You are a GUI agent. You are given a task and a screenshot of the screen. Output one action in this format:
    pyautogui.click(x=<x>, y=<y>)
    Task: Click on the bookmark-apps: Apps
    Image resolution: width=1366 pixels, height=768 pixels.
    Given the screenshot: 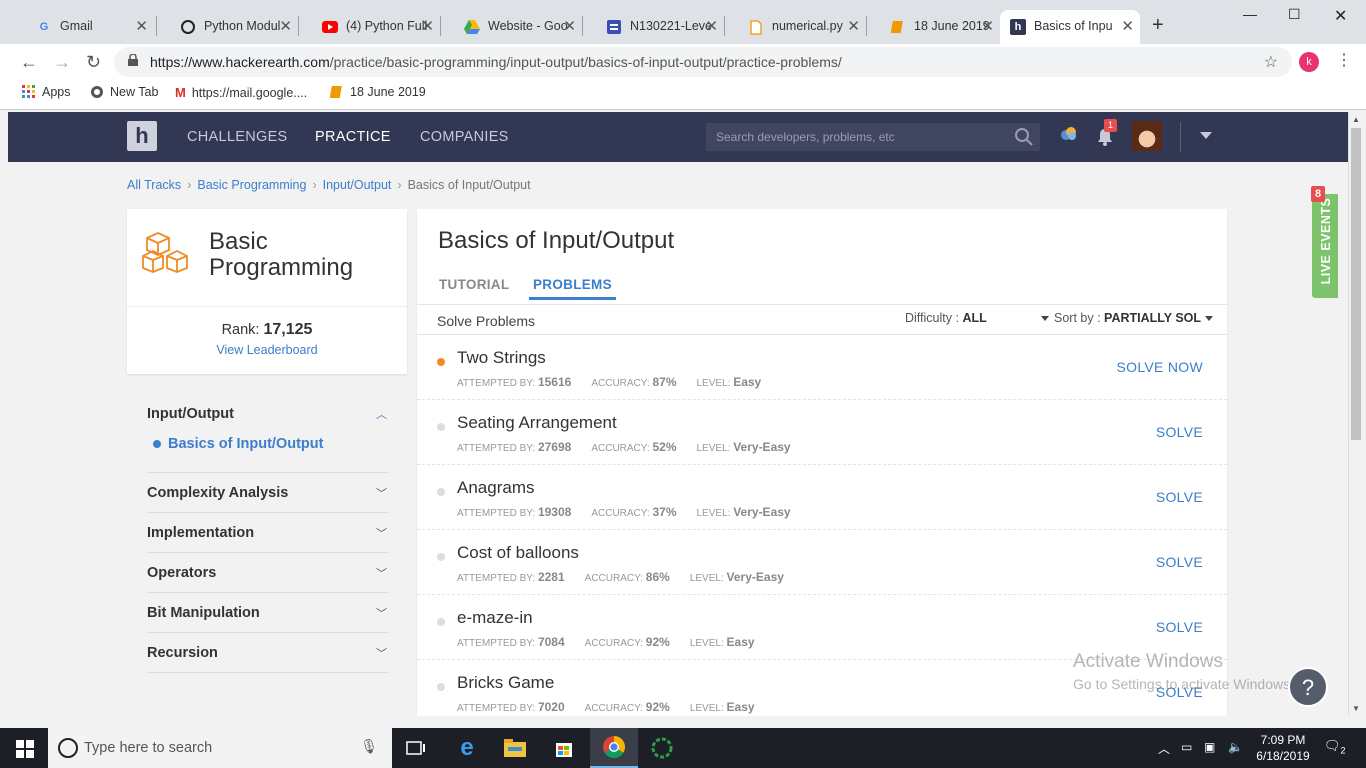 What is the action you would take?
    pyautogui.click(x=46, y=92)
    